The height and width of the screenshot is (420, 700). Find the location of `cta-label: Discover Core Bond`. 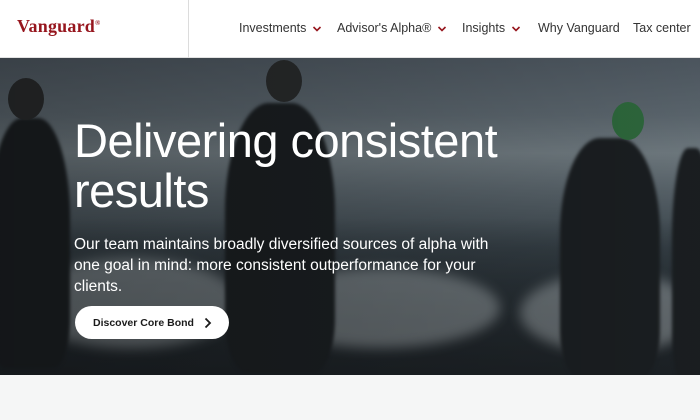

cta-label: Discover Core Bond is located at coordinates (143, 322).